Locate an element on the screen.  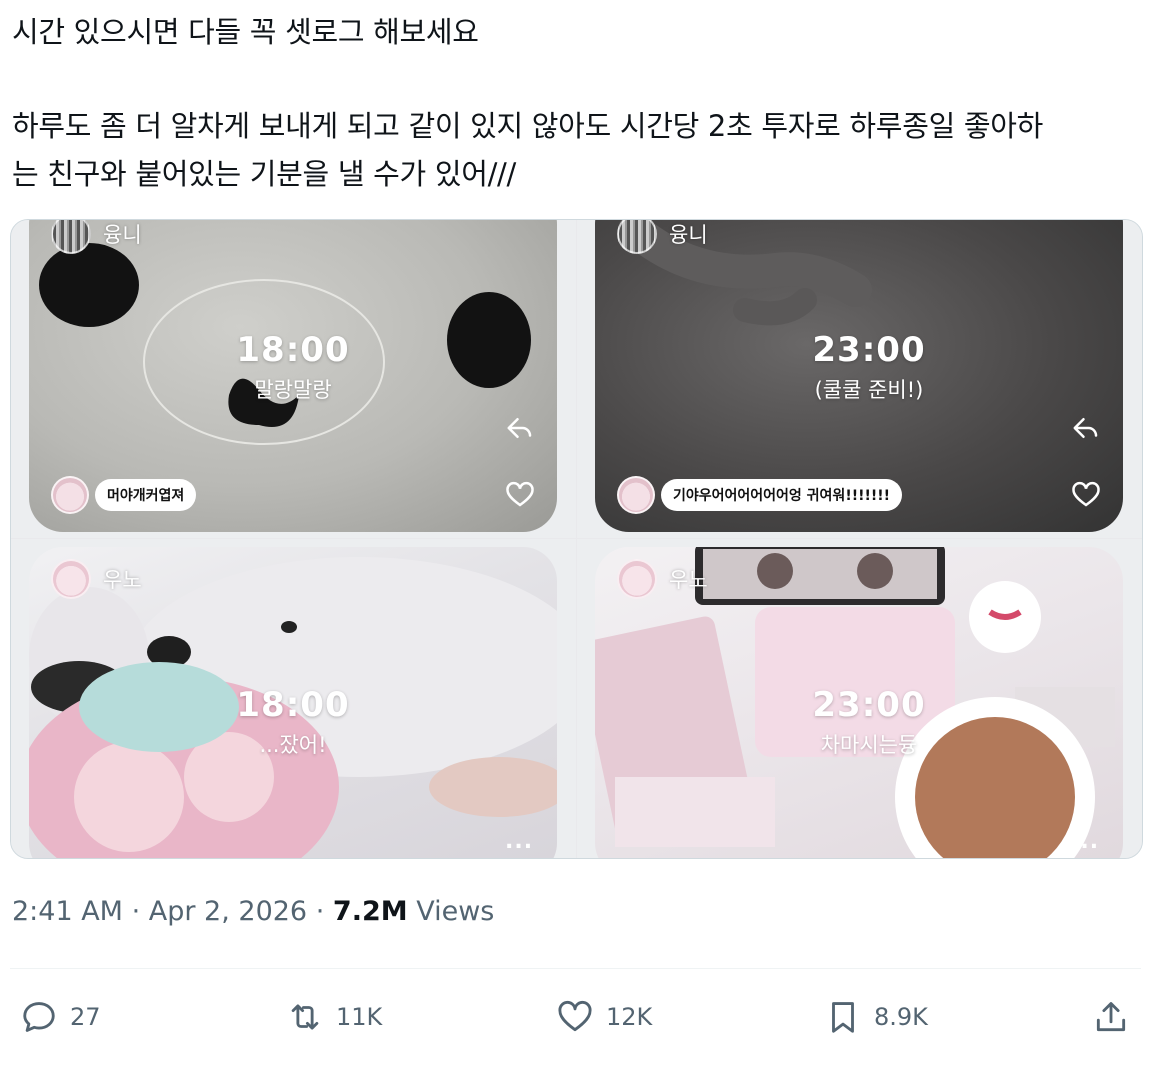
caption-text: 차마시는듕 is located at coordinates (869, 745).